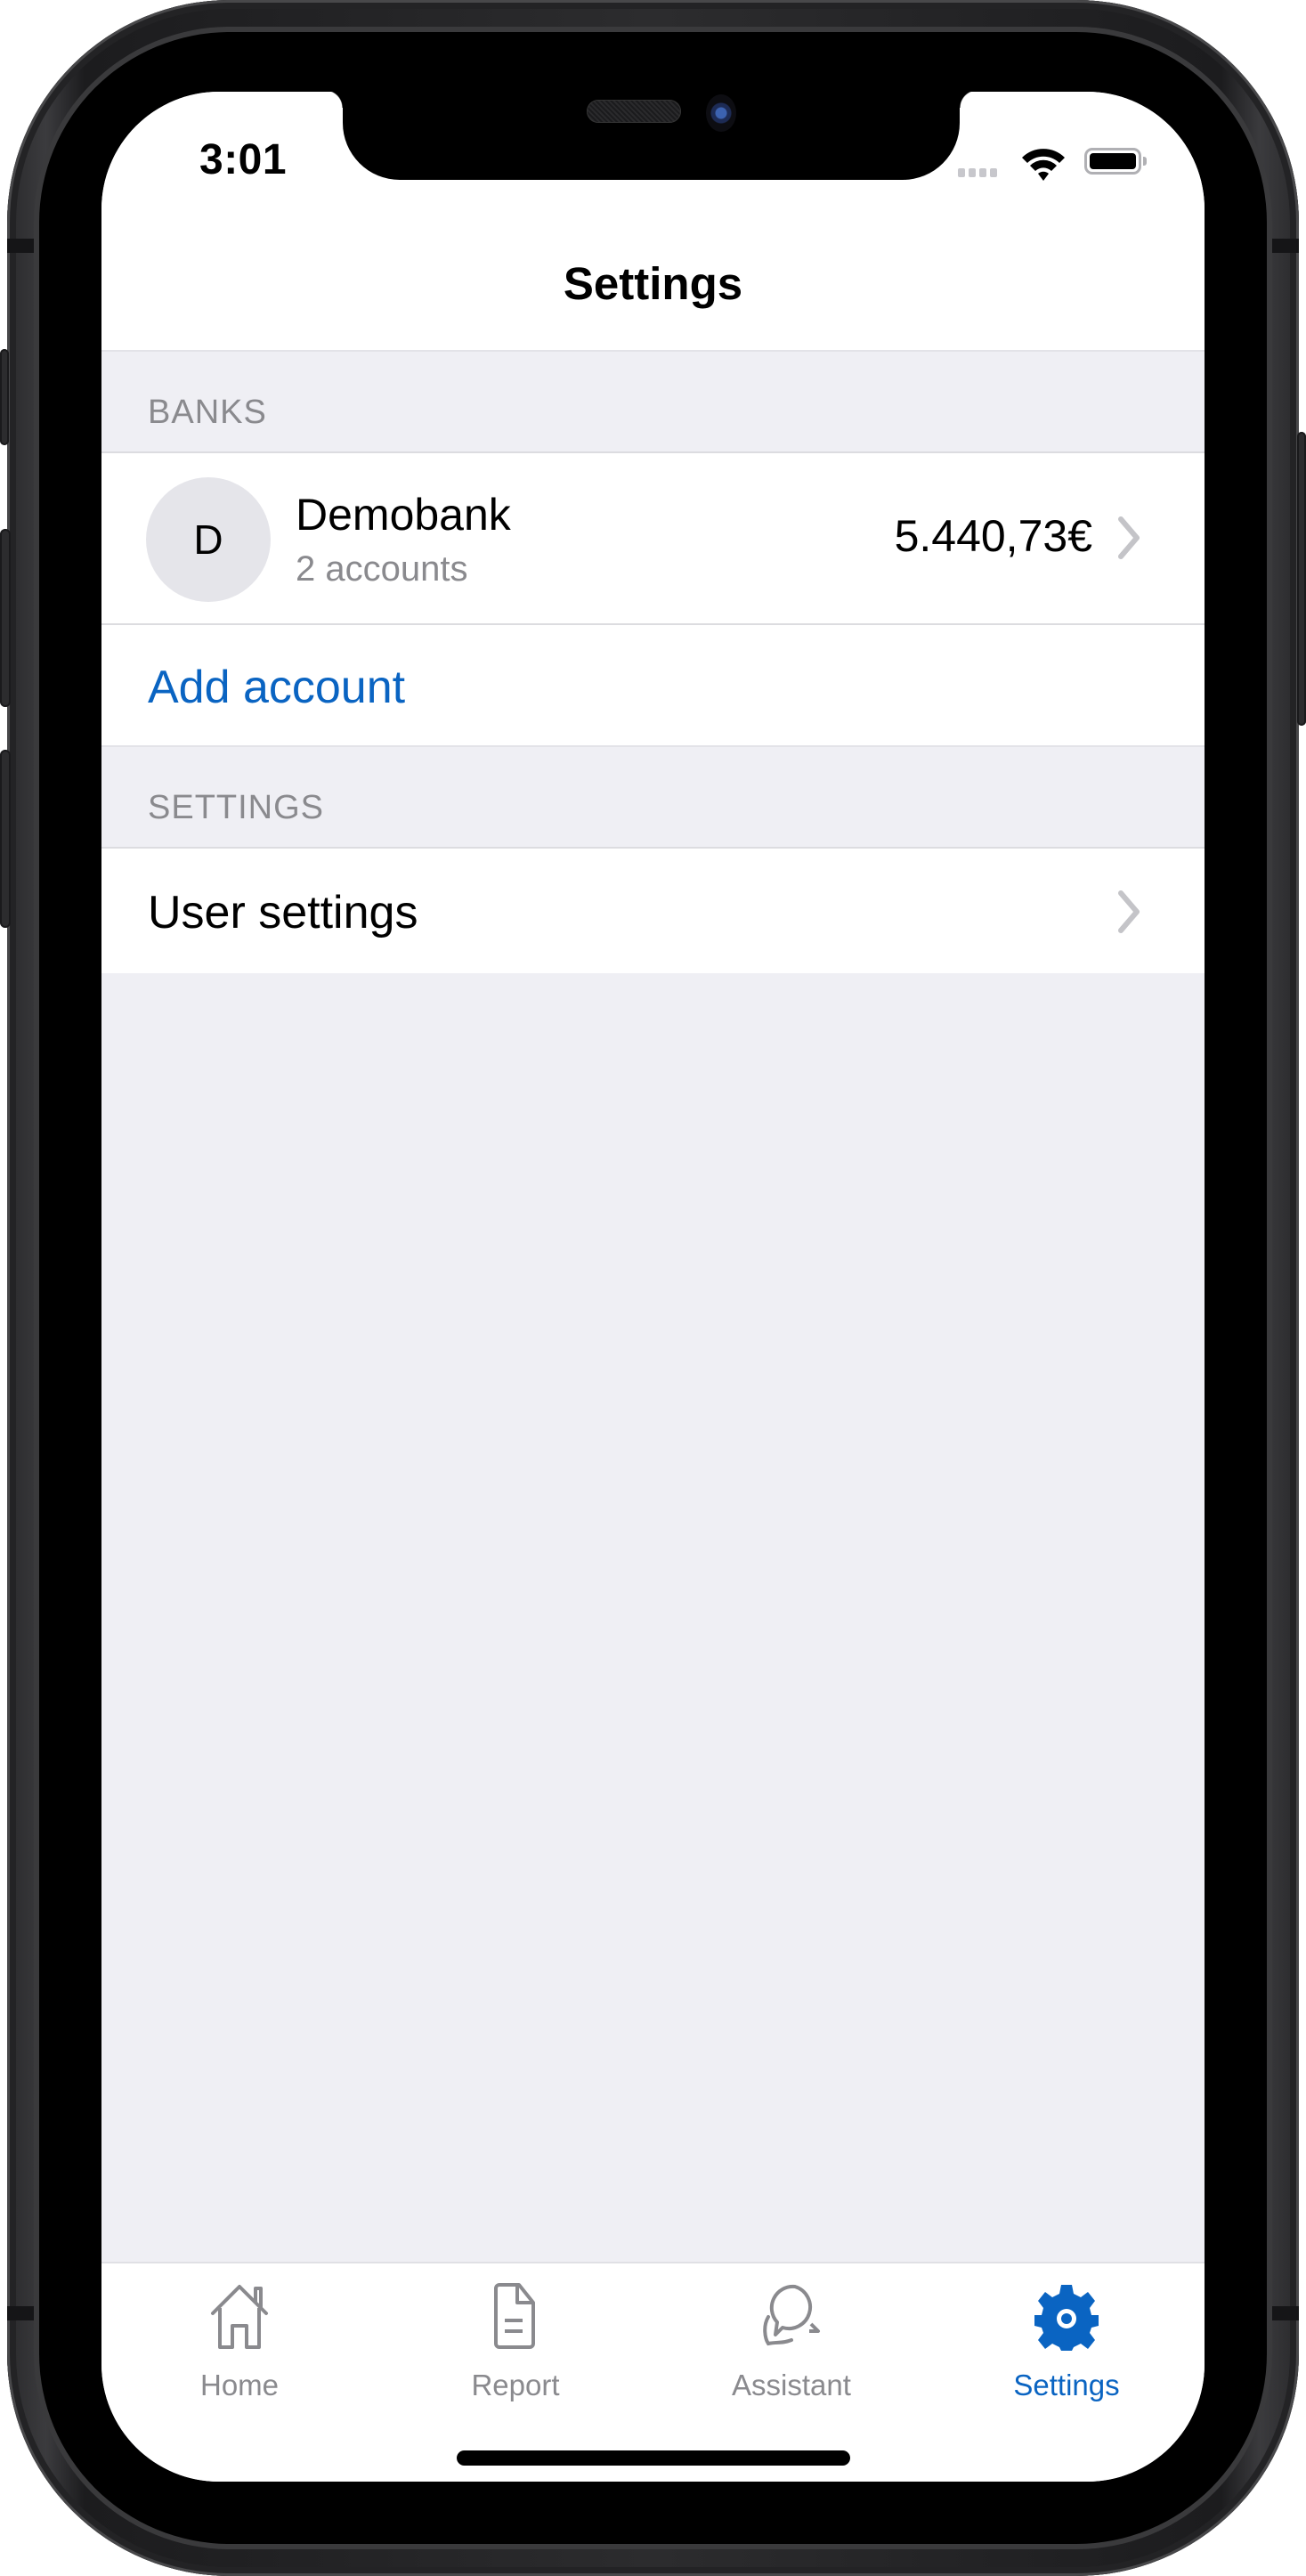 The width and height of the screenshot is (1306, 2576). I want to click on silent-switch, so click(4, 397).